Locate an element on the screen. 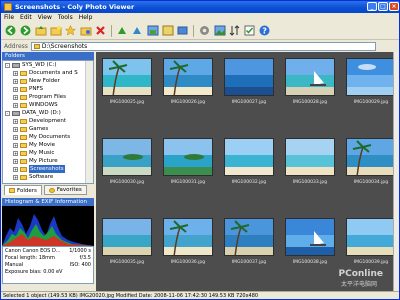 The image size is (400, 300). settings-icon is located at coordinates (204, 30).